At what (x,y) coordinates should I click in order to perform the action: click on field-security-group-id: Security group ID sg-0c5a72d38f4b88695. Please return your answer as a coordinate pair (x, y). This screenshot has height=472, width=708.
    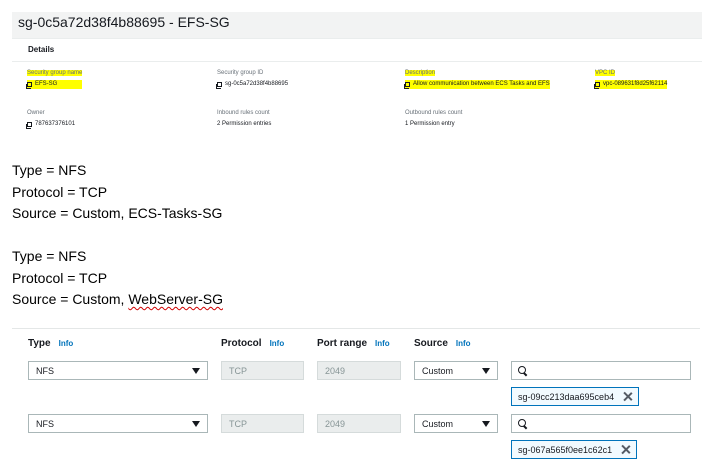
    Looking at the image, I should click on (252, 79).